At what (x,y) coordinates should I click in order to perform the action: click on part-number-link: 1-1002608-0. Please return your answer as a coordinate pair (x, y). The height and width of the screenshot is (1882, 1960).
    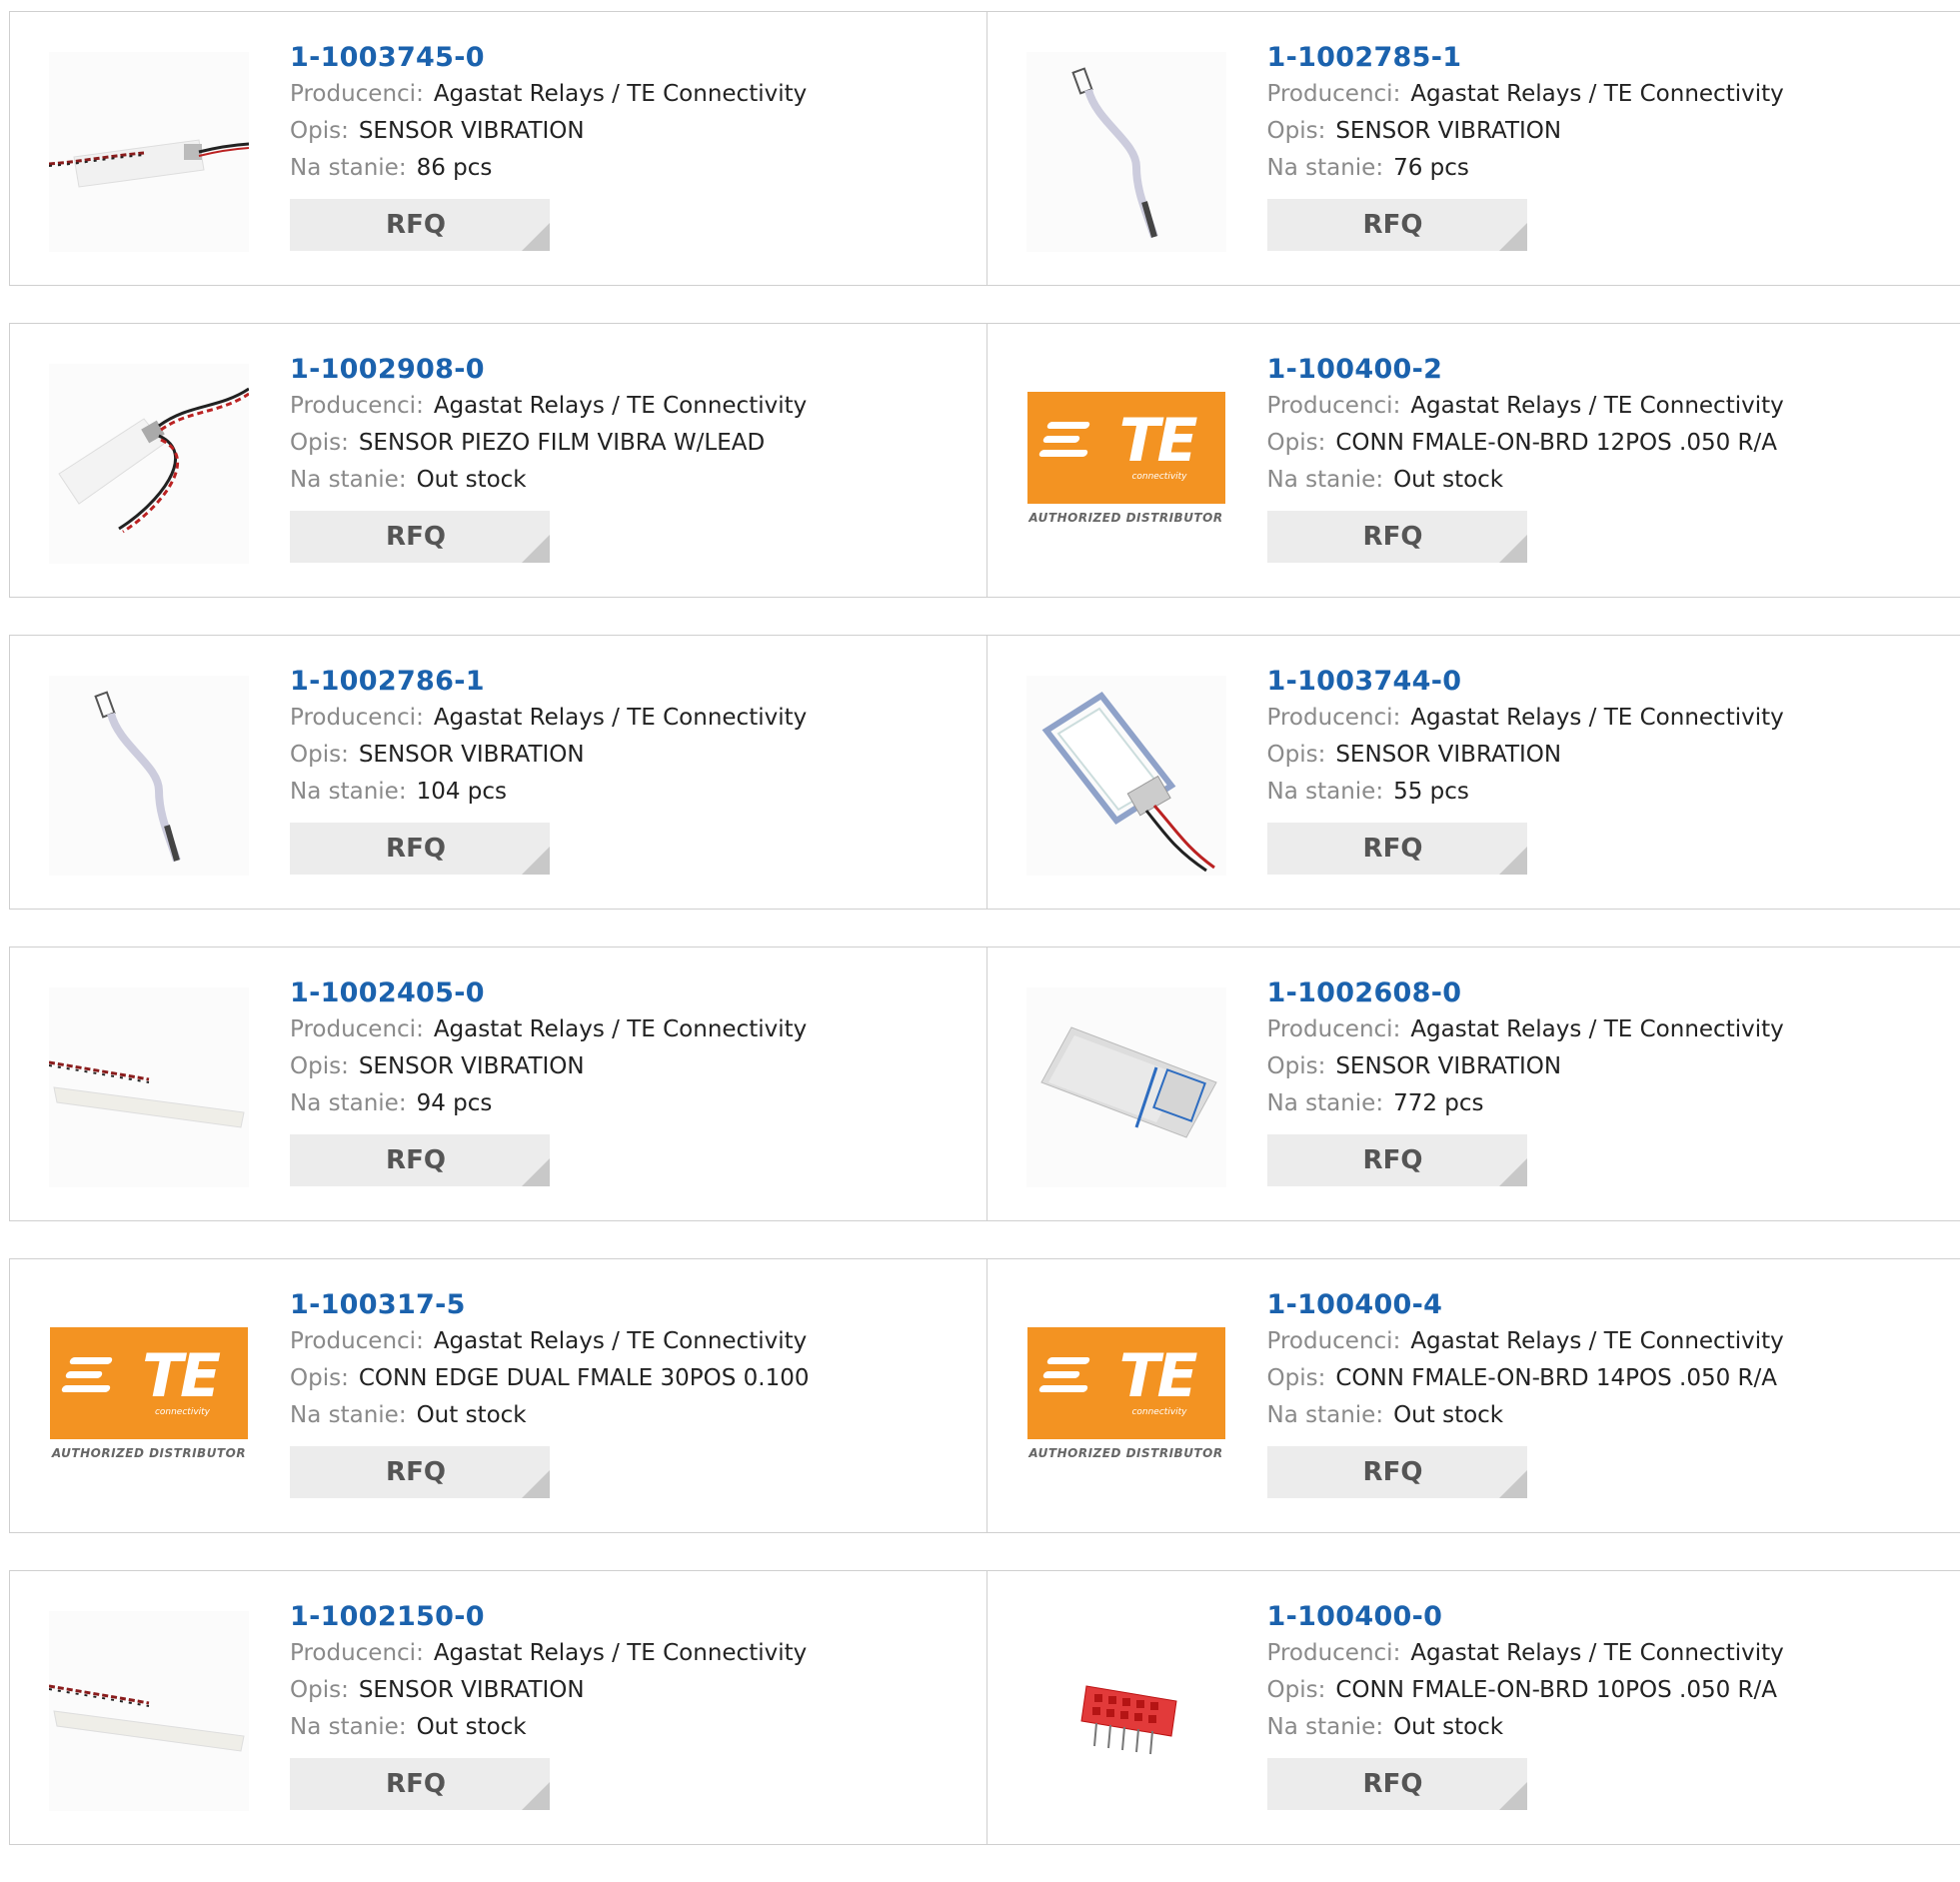
    Looking at the image, I should click on (1526, 993).